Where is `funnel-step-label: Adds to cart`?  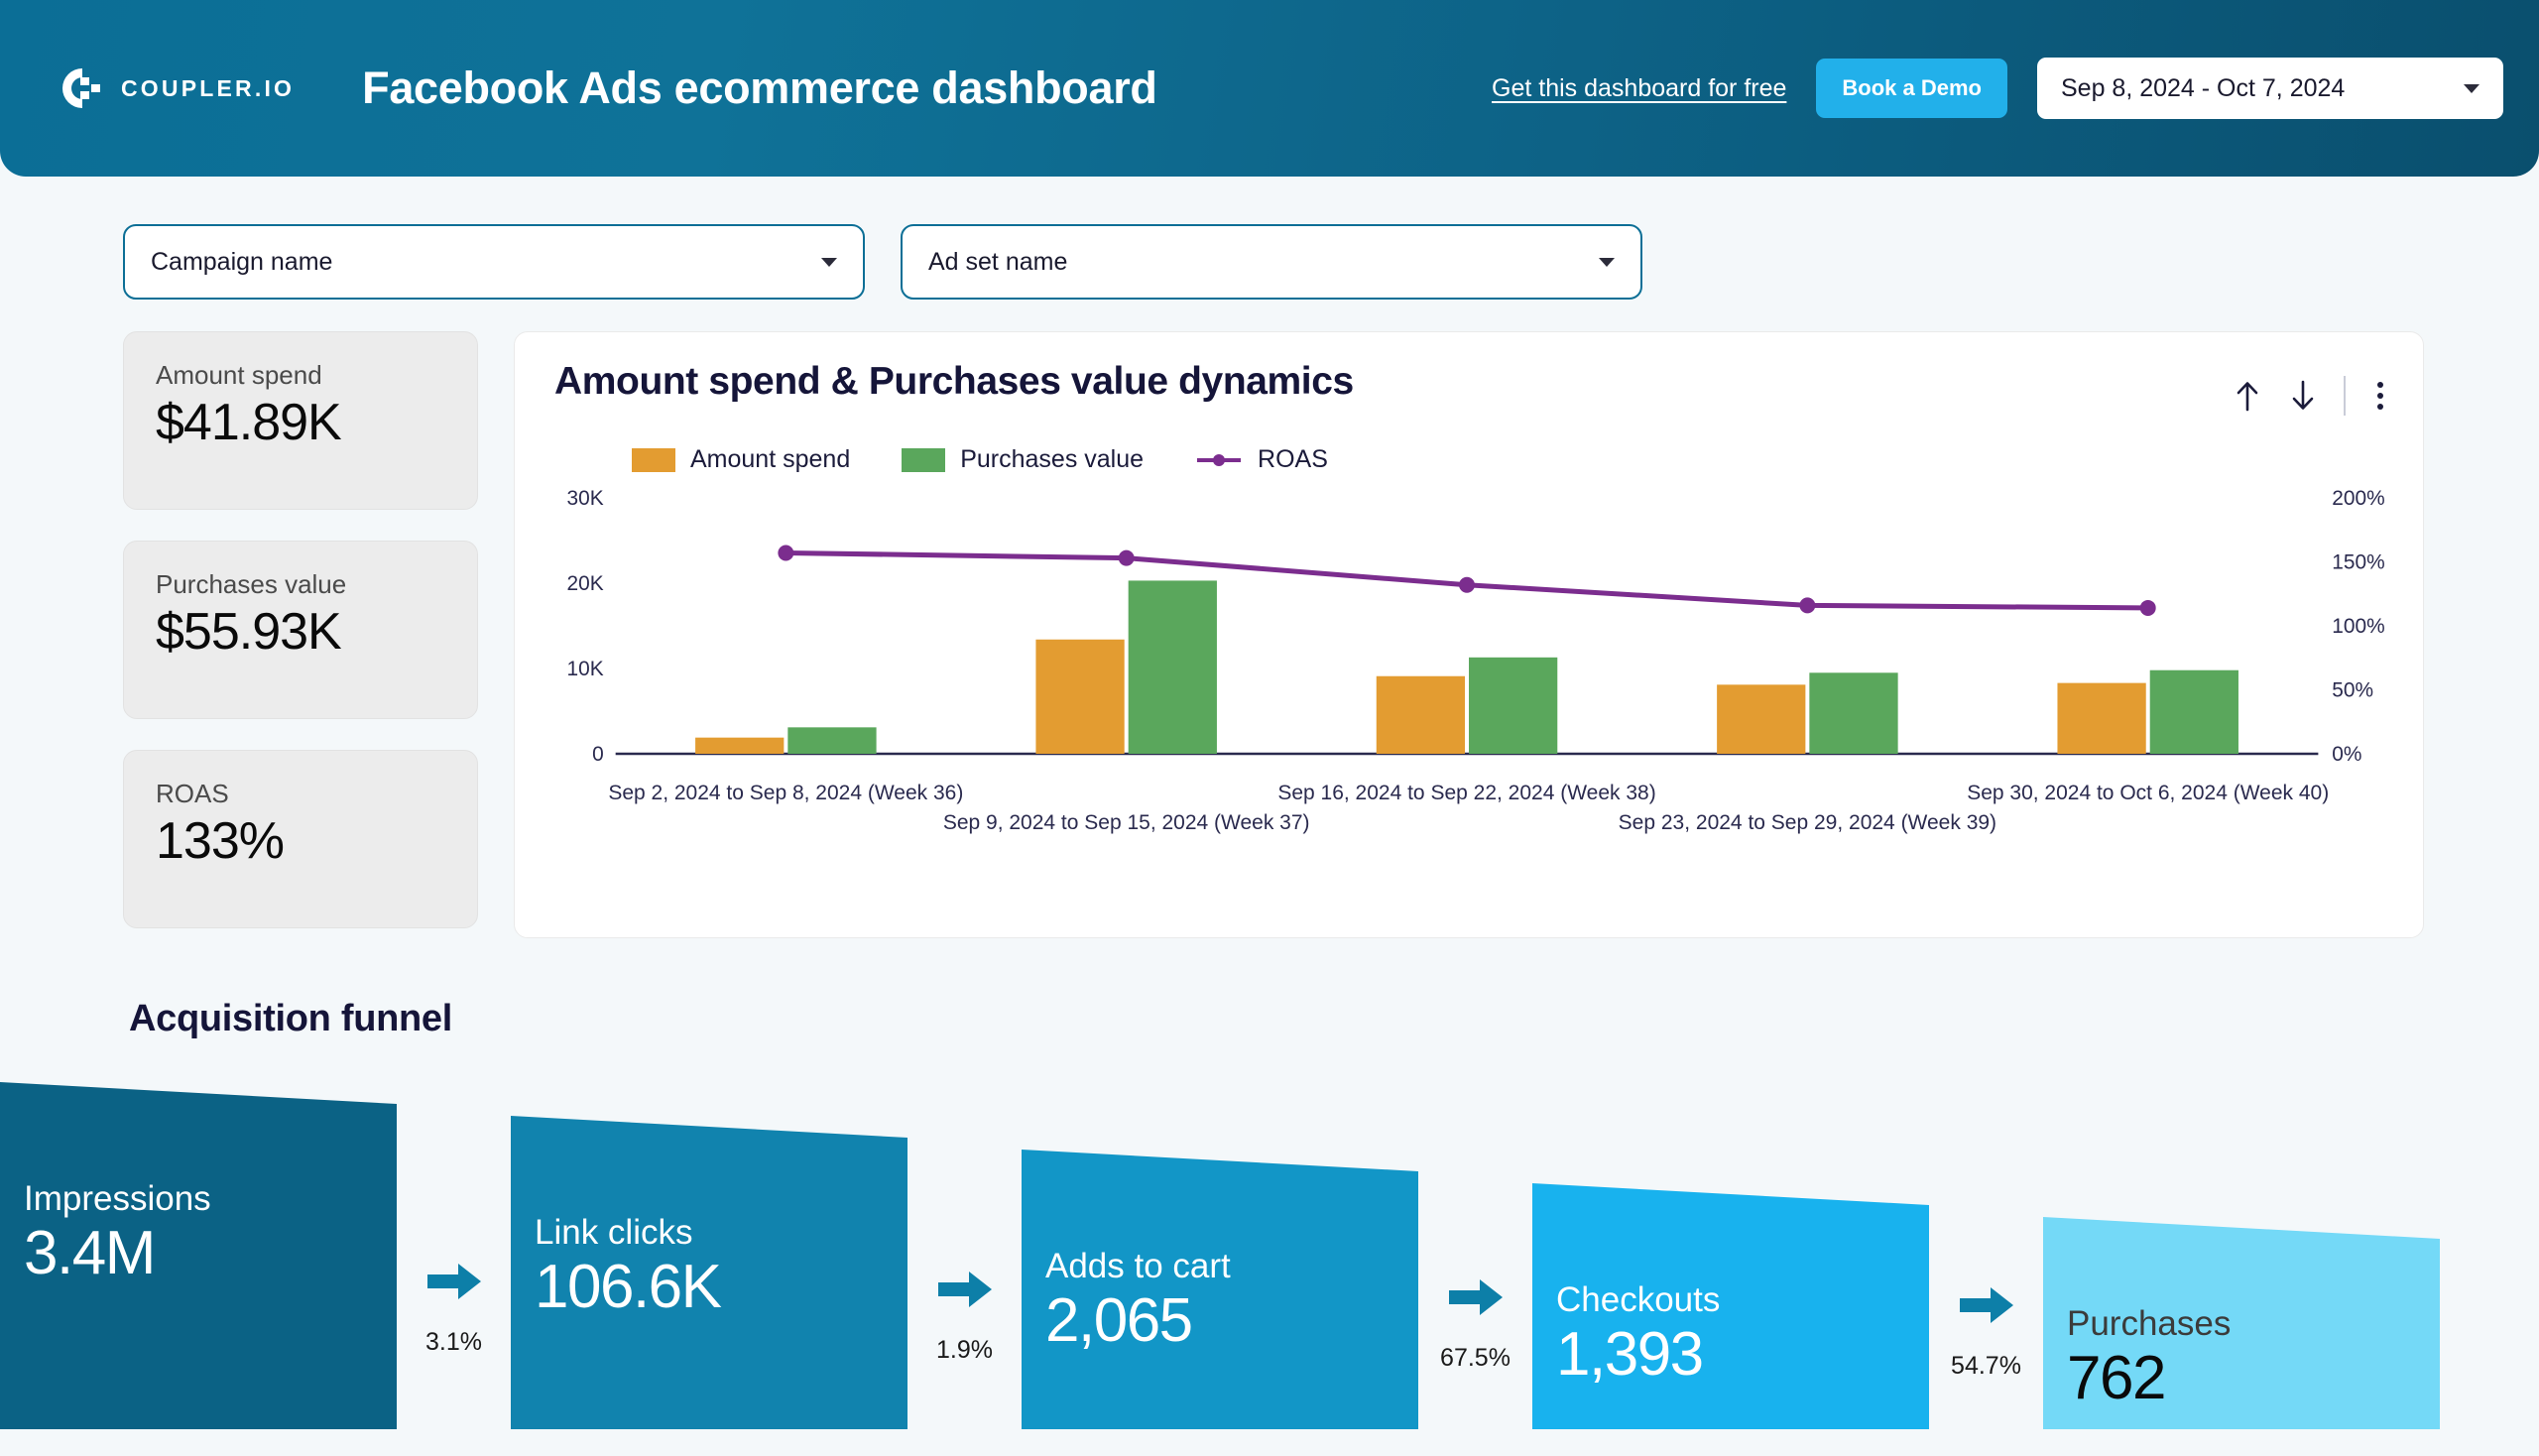 funnel-step-label: Adds to cart is located at coordinates (1138, 1266).